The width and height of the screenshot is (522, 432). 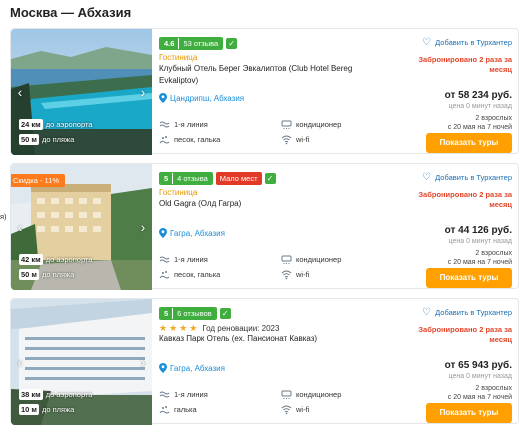 What do you see at coordinates (238, 178) in the screenshot?
I see `few-places-badge: Мало мест` at bounding box center [238, 178].